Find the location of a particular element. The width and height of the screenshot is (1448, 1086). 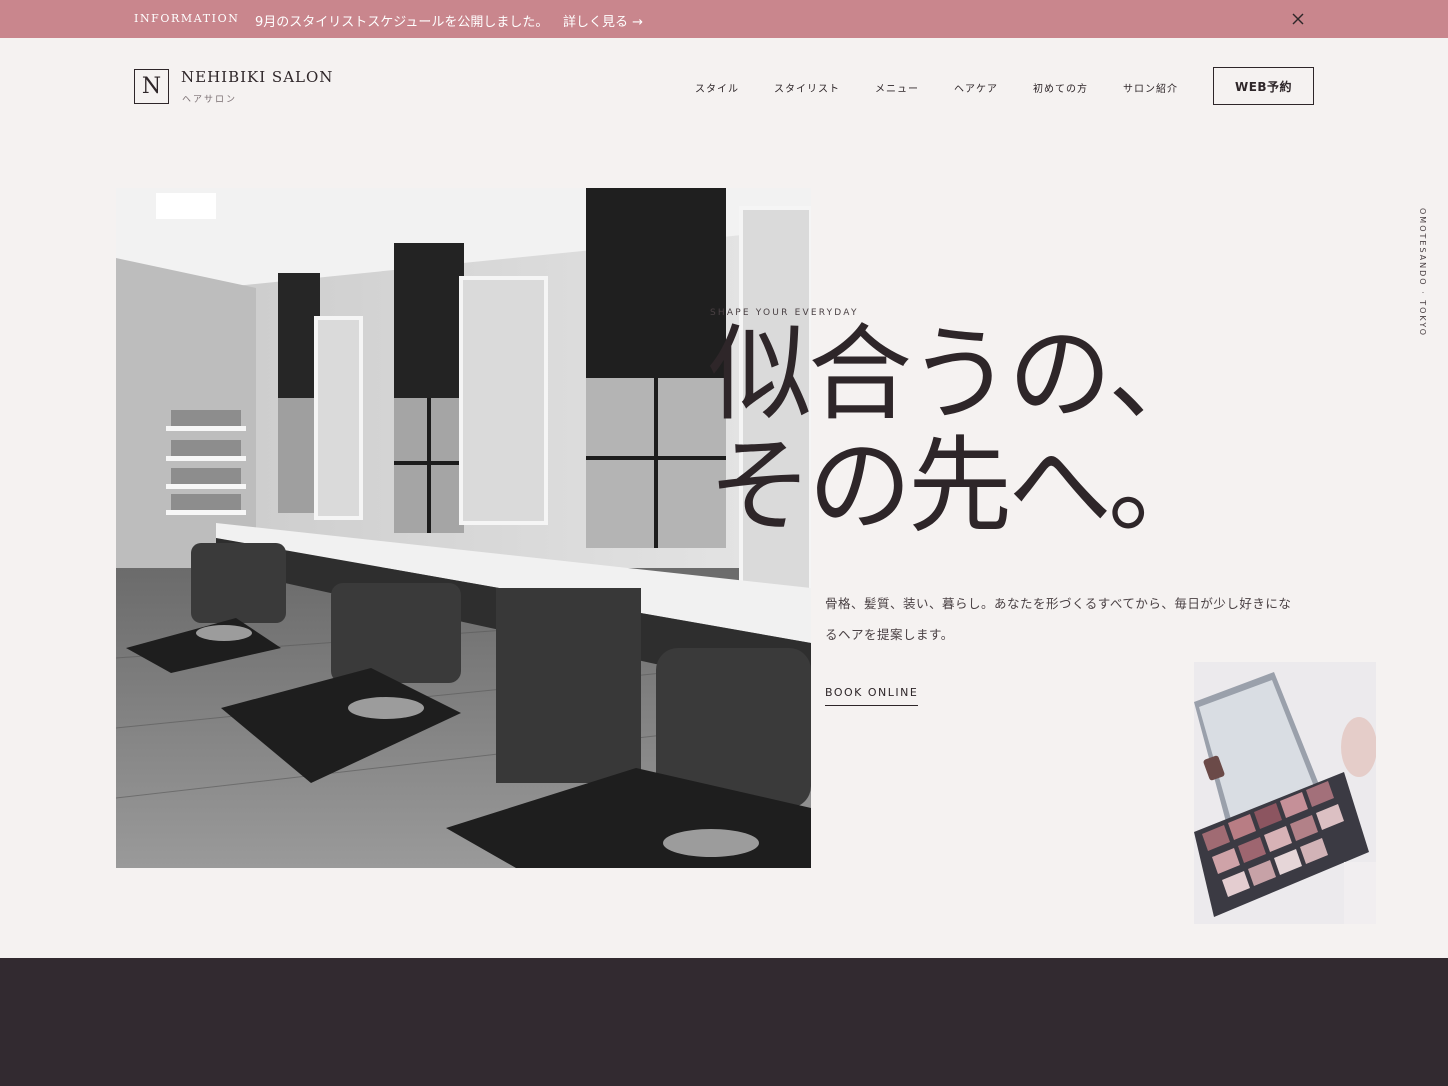

makeup-palette-image is located at coordinates (1285, 793).